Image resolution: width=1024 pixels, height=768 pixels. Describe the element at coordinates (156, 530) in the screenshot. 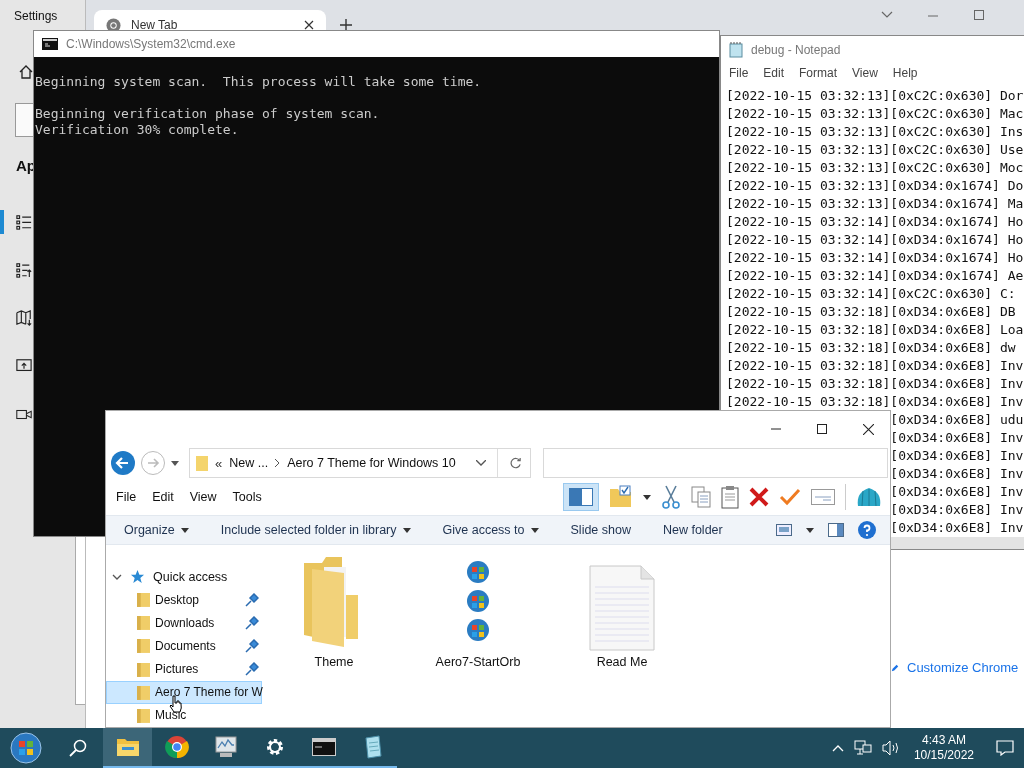

I see `command-button: Organize` at that location.